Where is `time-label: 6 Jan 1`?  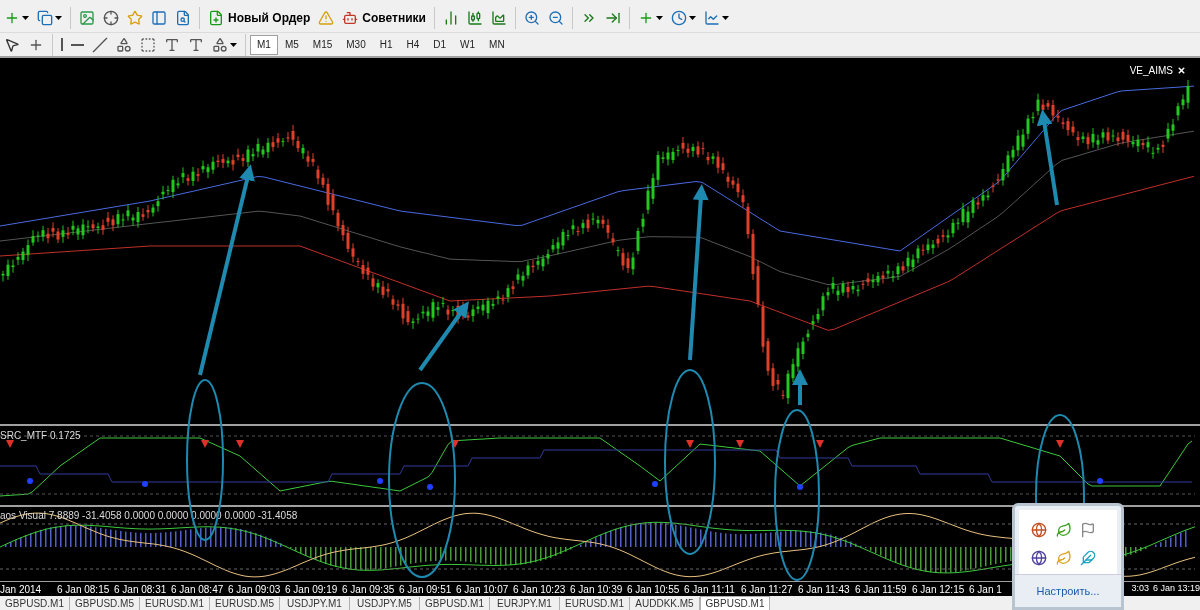 time-label: 6 Jan 1 is located at coordinates (986, 589).